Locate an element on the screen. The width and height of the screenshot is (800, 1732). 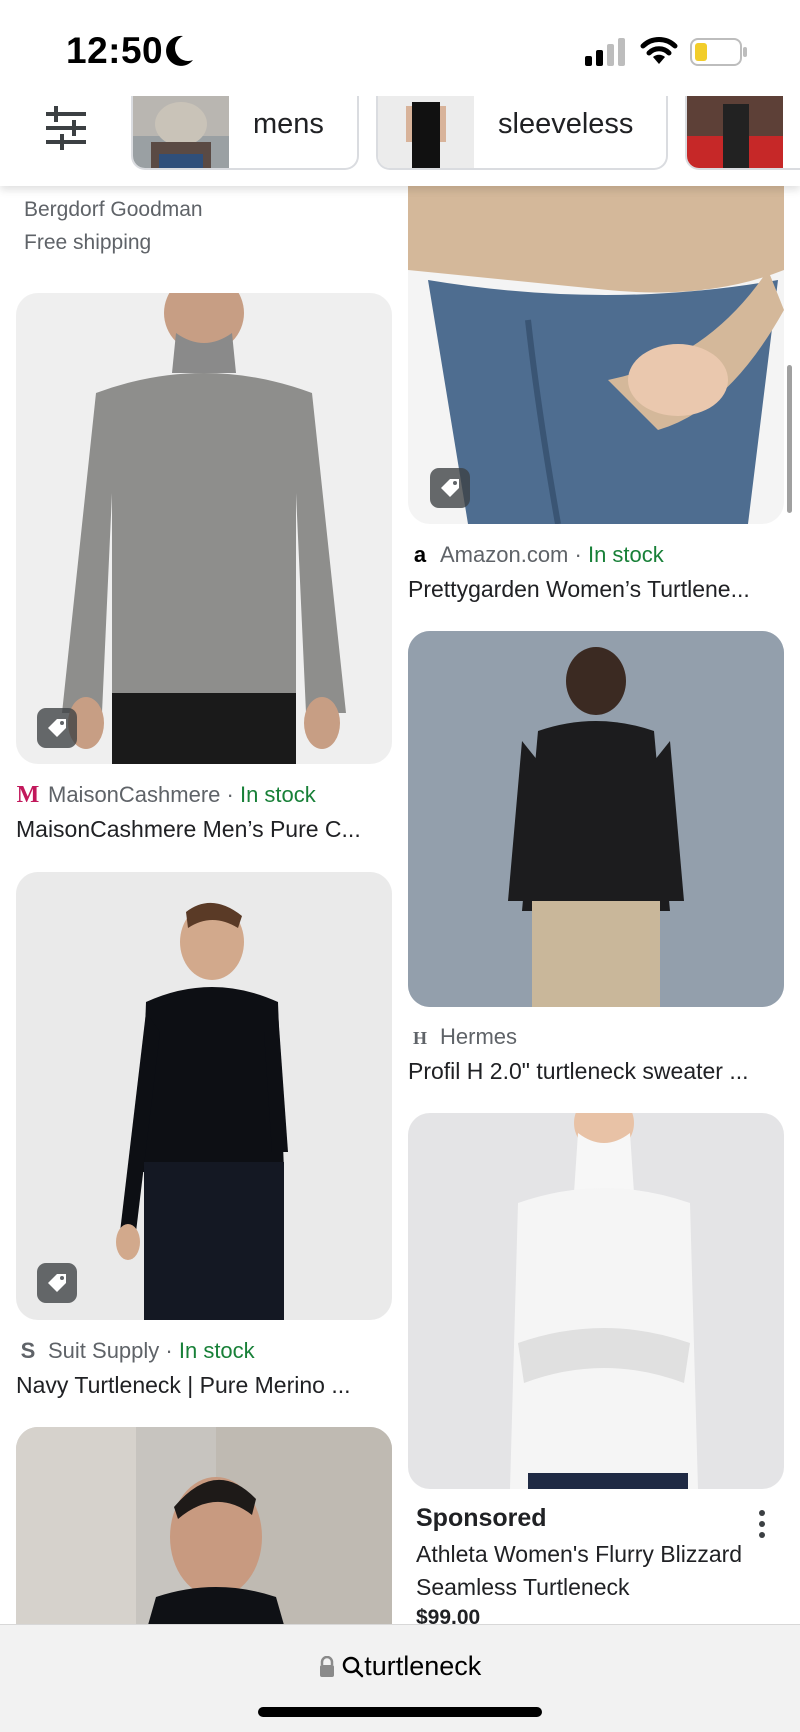
status-time: 12:50 is located at coordinates (115, 50).